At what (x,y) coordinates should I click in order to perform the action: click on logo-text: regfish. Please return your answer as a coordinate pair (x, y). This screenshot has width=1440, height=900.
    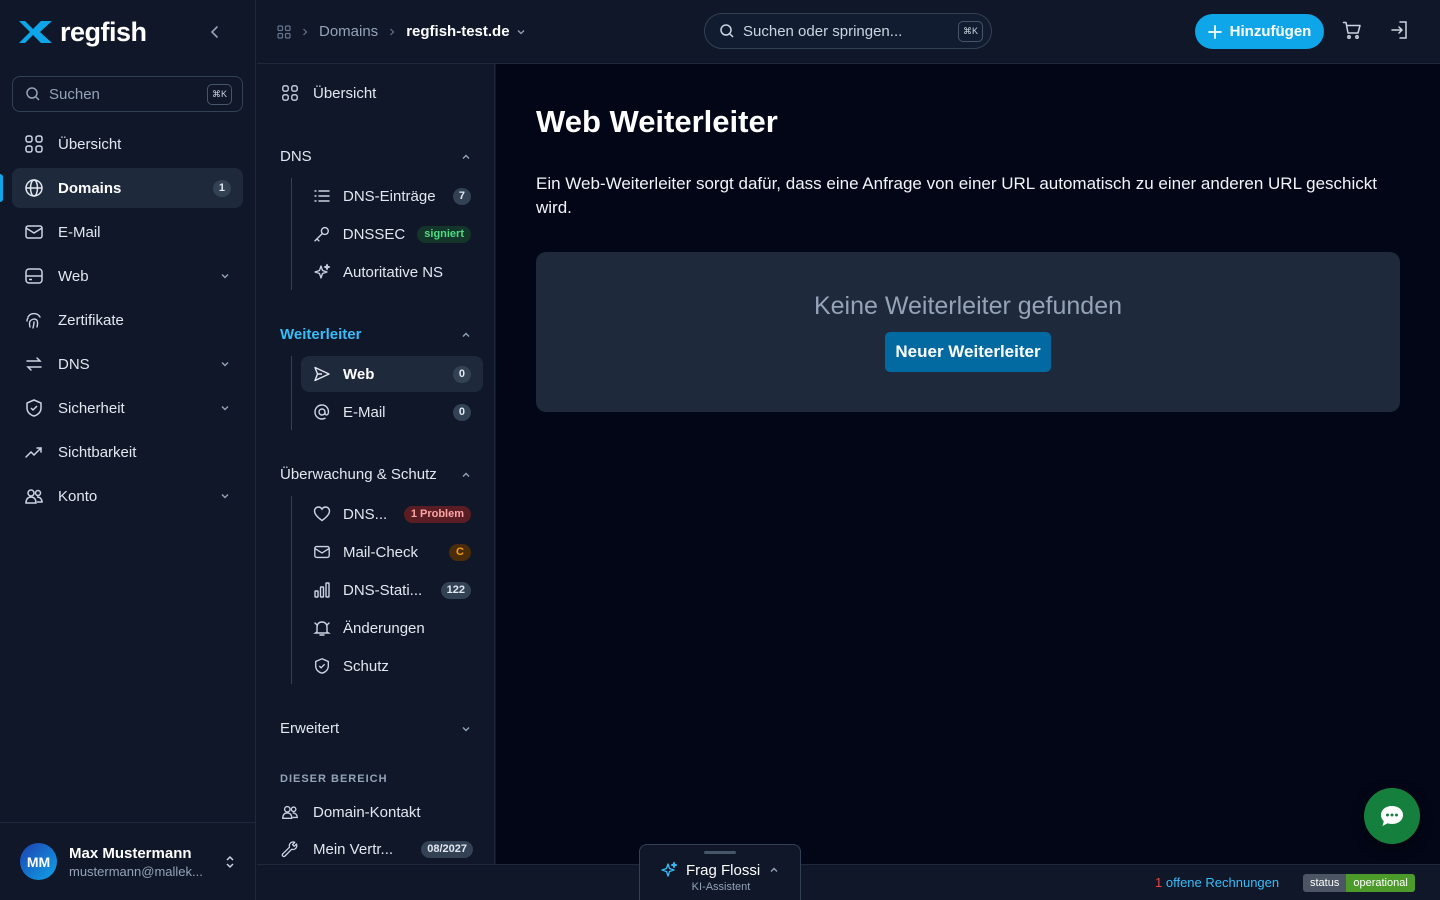
    Looking at the image, I should click on (103, 31).